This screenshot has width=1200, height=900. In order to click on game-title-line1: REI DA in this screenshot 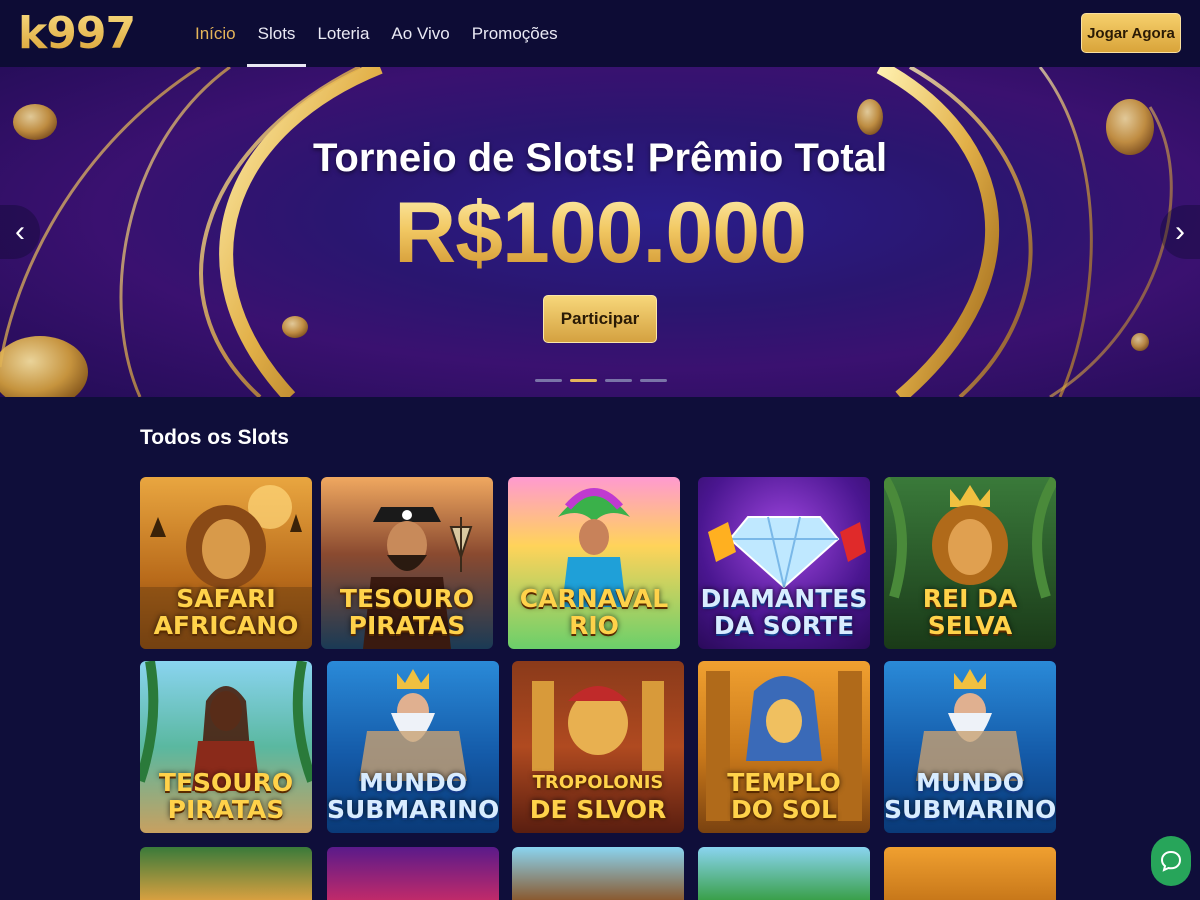, I will do `click(970, 598)`.